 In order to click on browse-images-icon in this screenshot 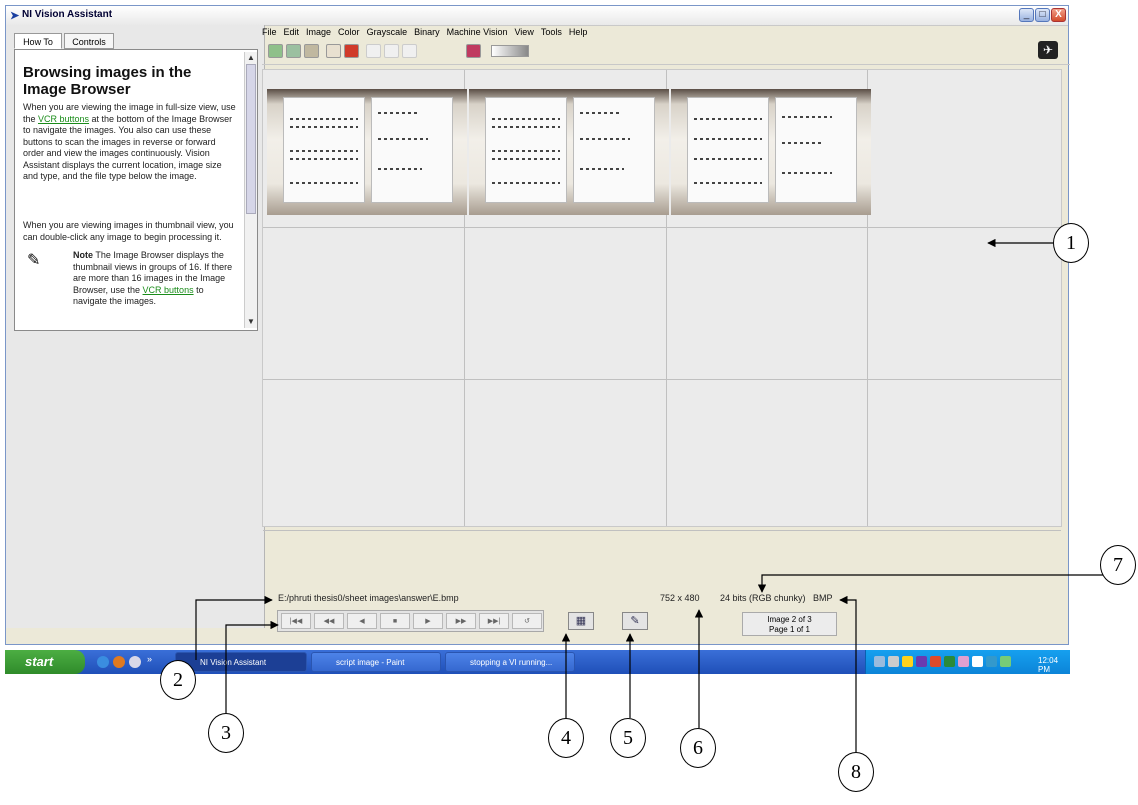, I will do `click(293, 51)`.